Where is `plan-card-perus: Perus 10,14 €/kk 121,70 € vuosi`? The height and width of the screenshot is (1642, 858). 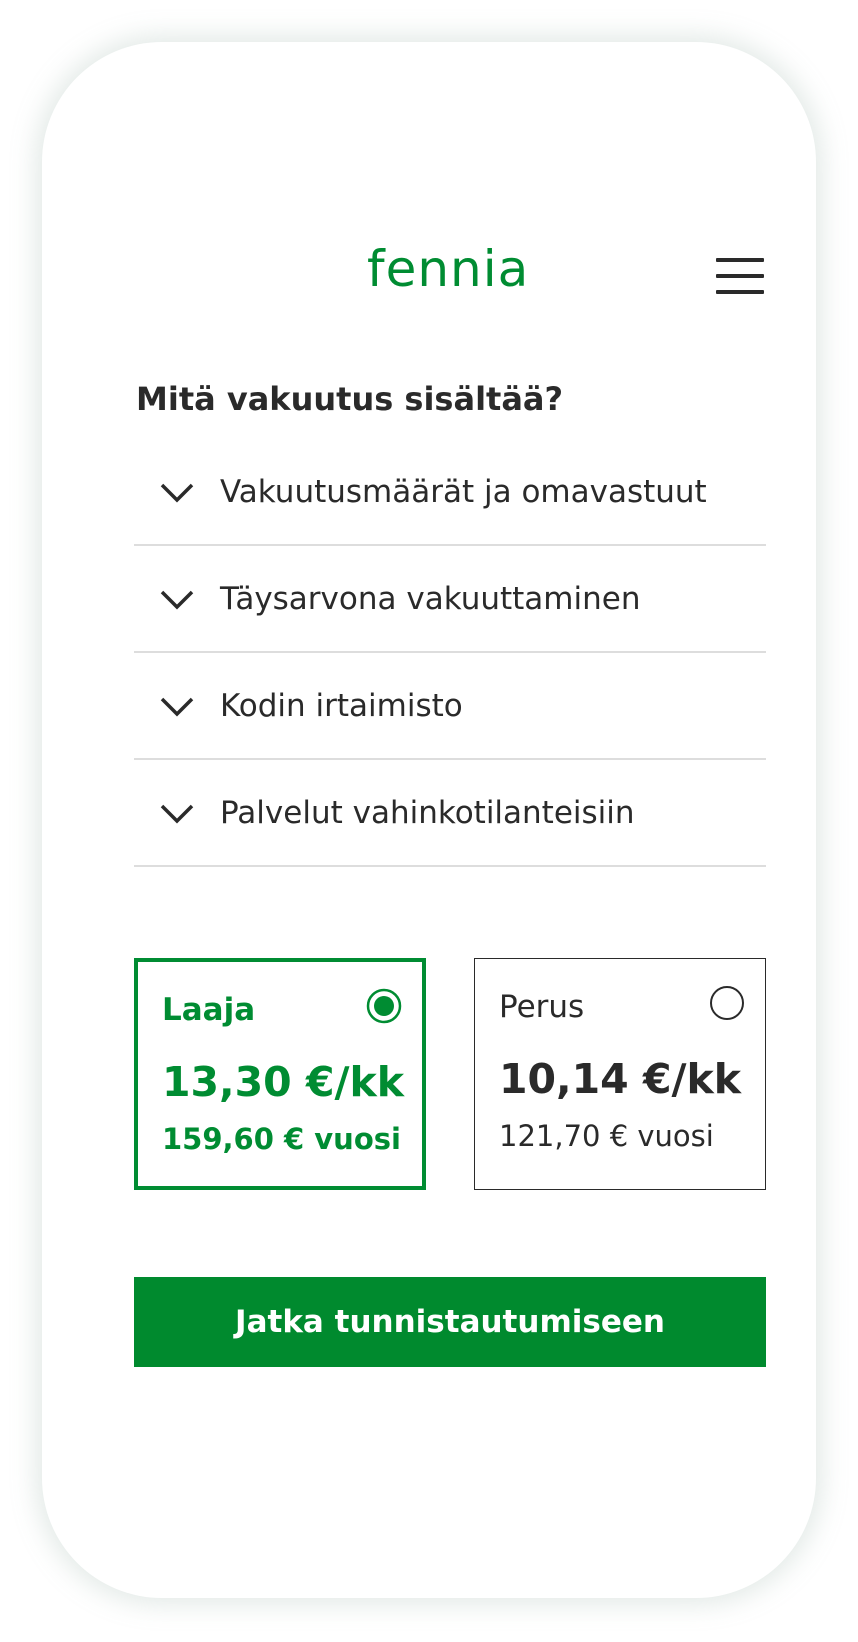 plan-card-perus: Perus 10,14 €/kk 121,70 € vuosi is located at coordinates (620, 1074).